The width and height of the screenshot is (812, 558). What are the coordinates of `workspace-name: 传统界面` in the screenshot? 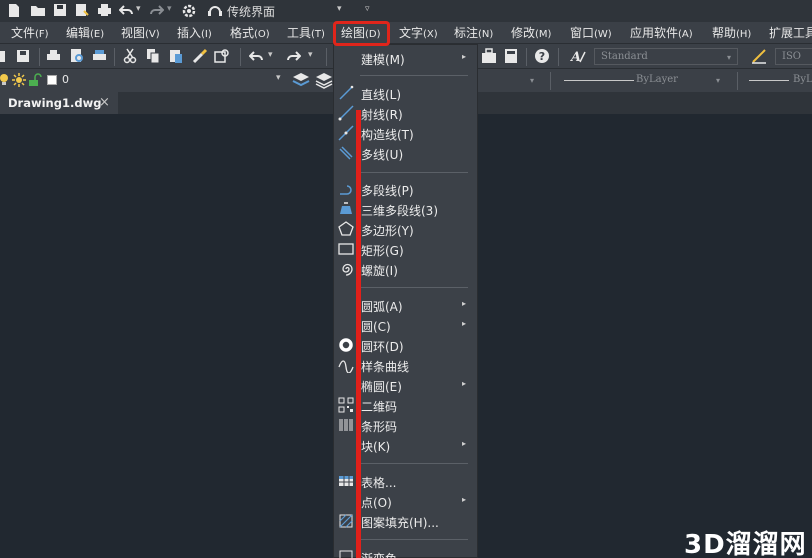 It's located at (251, 11).